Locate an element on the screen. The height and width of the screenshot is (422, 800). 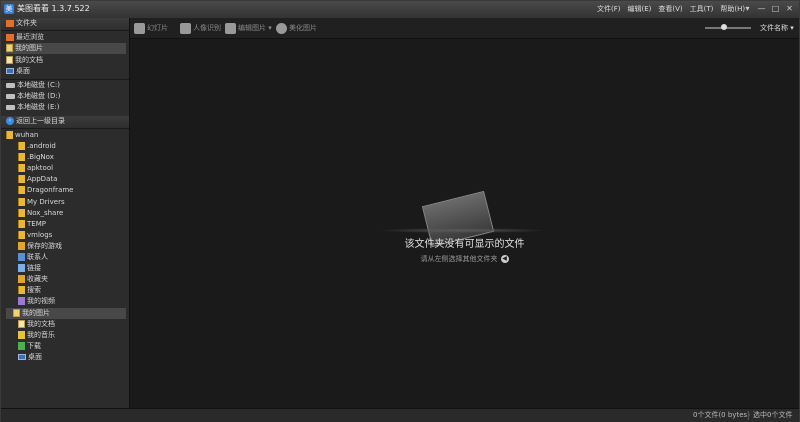
zoom-slider-track is located at coordinates (728, 28).